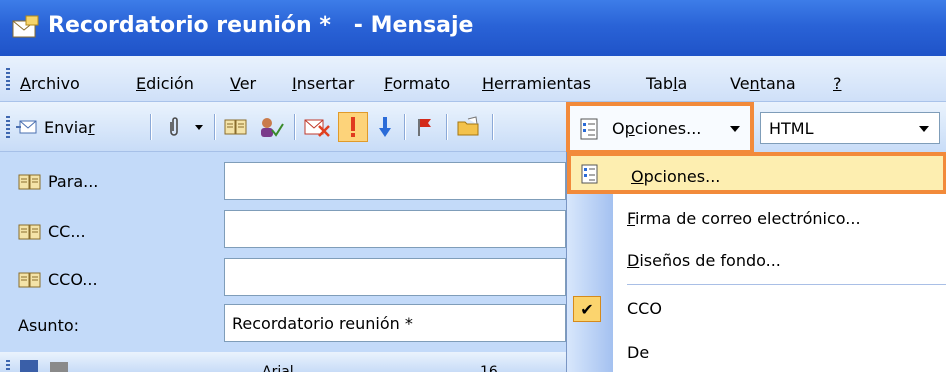 This screenshot has height=372, width=946. I want to click on cc-field, so click(395, 229).